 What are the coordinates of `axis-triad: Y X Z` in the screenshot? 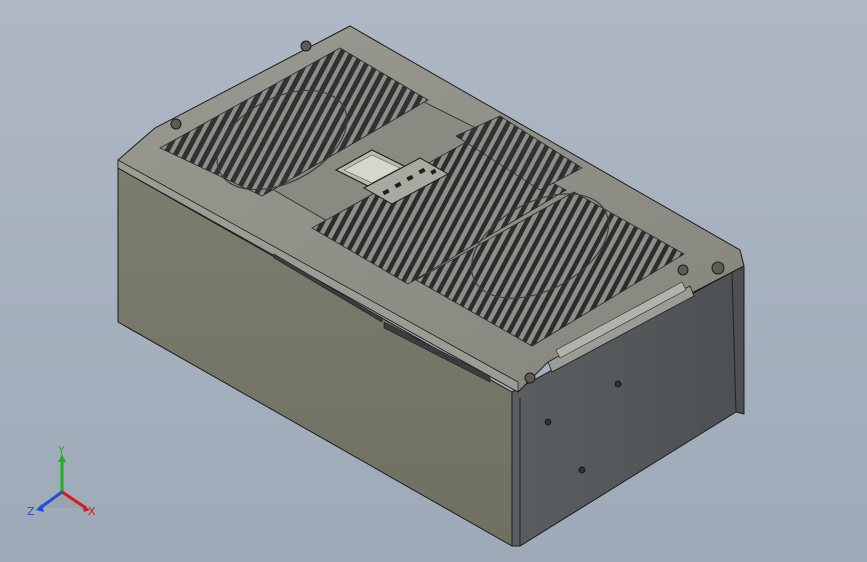 It's located at (61, 482).